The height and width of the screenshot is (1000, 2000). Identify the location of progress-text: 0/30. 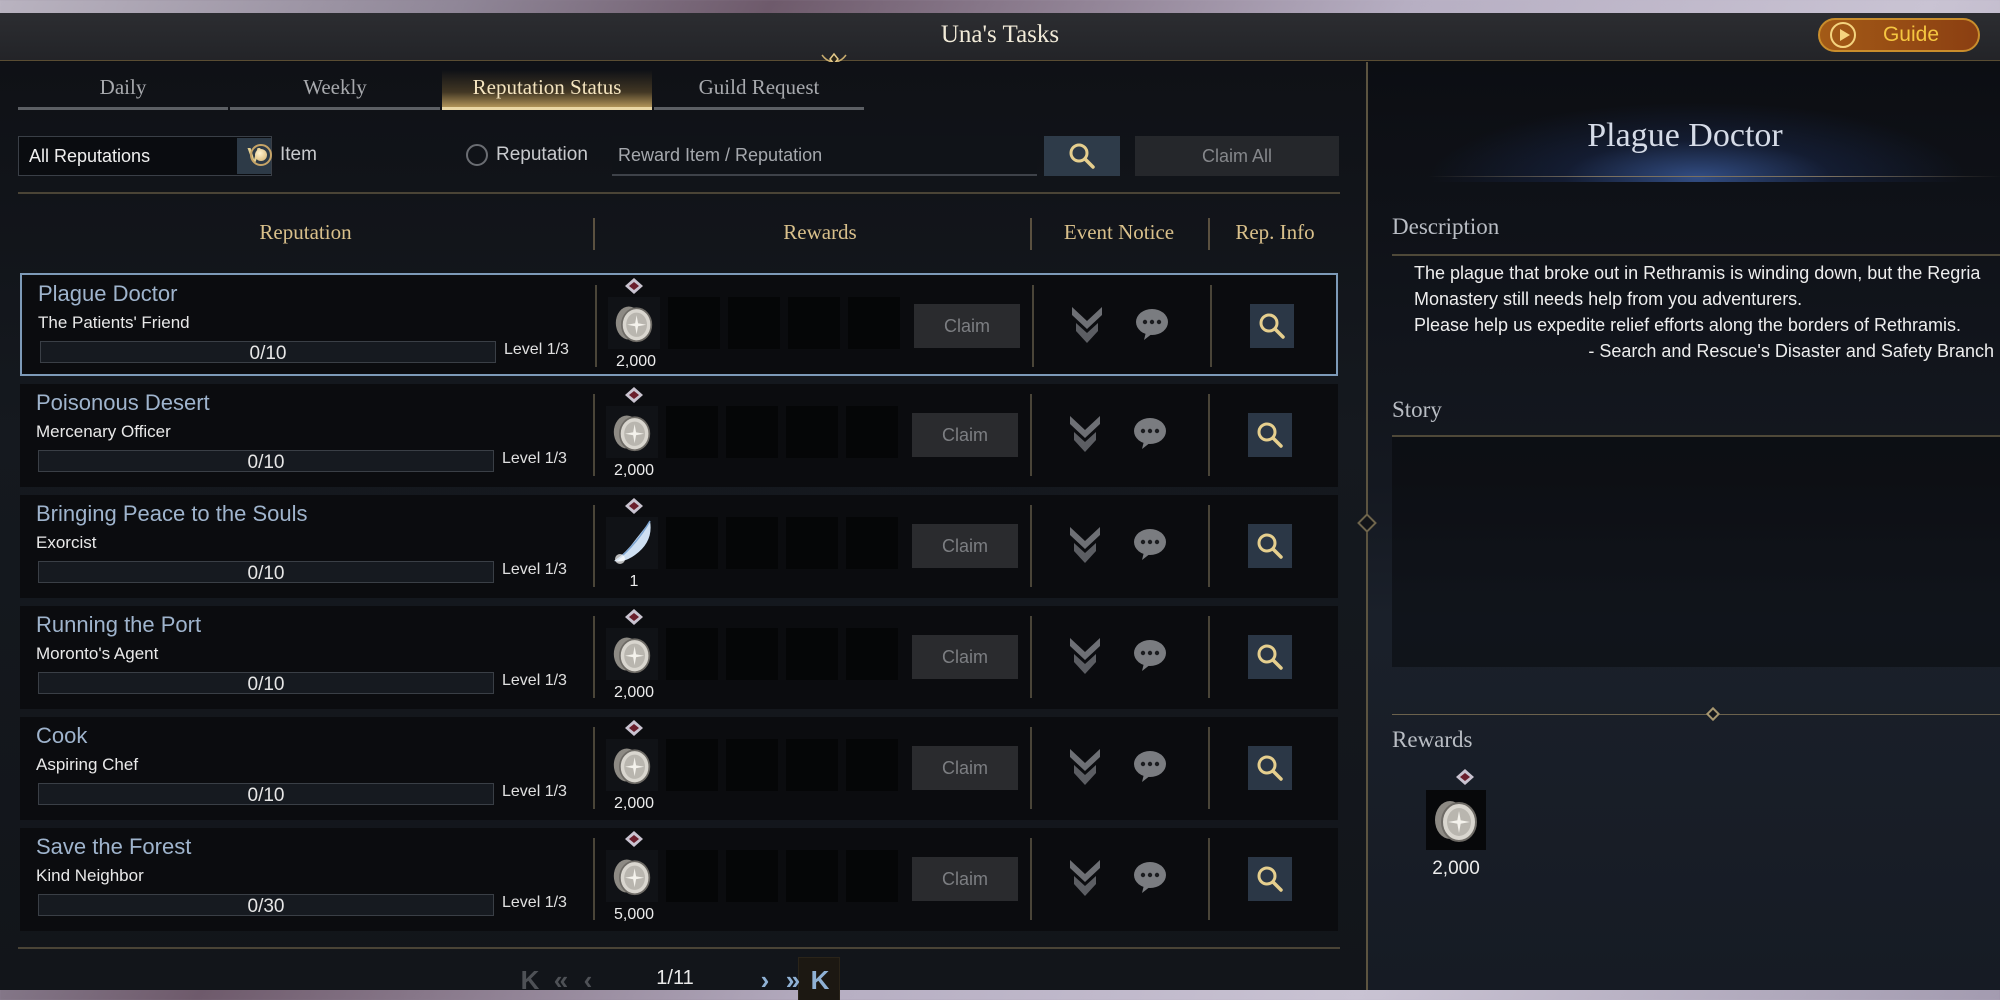
(266, 906).